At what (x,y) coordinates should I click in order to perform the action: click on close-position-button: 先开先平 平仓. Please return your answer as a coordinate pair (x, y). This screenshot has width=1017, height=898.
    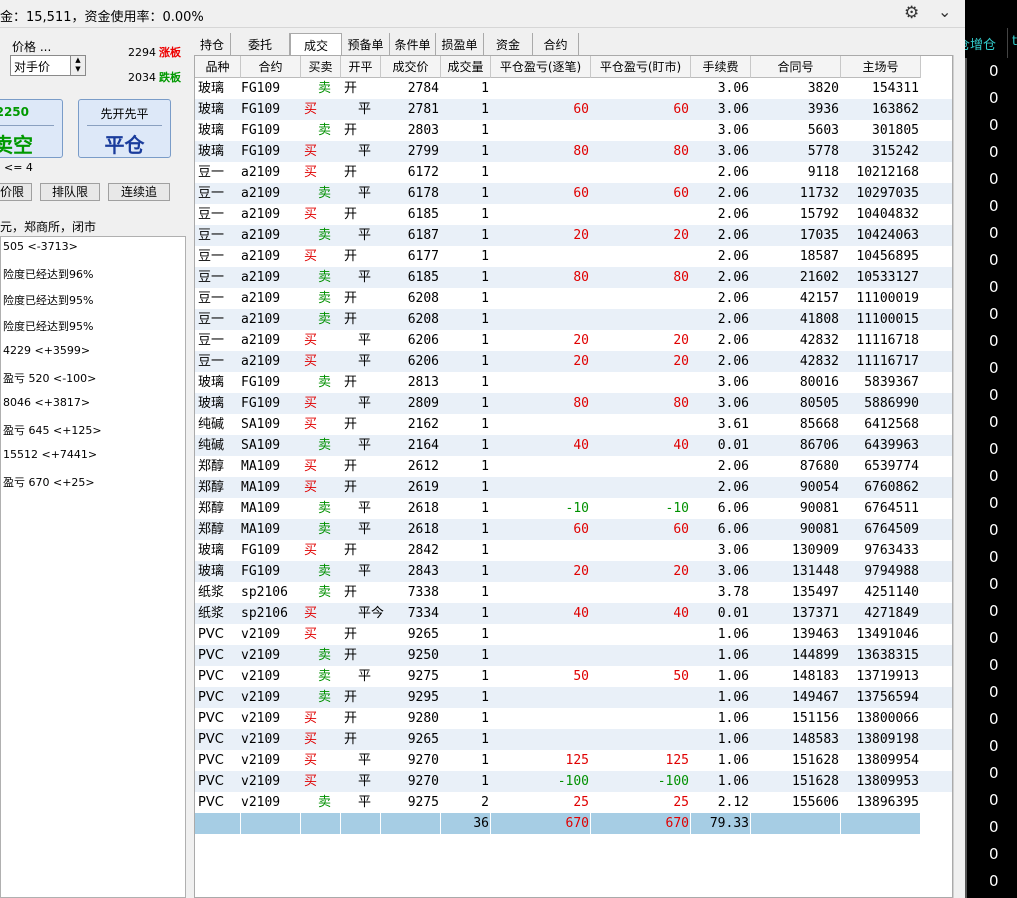
    Looking at the image, I should click on (124, 128).